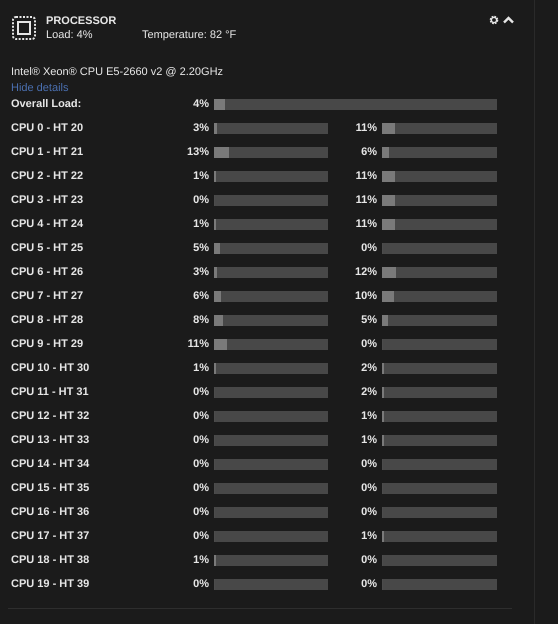  I want to click on overall-load-label: Overall Load:, so click(46, 104).